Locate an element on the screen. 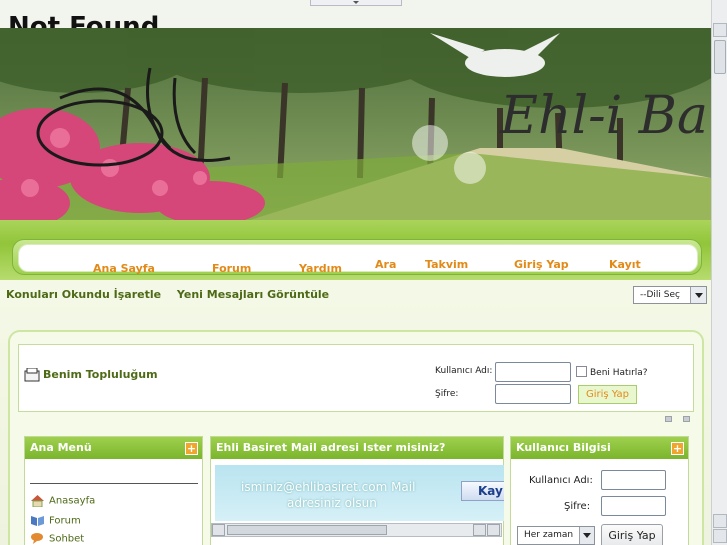  menu-item-home-label: Anasayfa is located at coordinates (72, 501).